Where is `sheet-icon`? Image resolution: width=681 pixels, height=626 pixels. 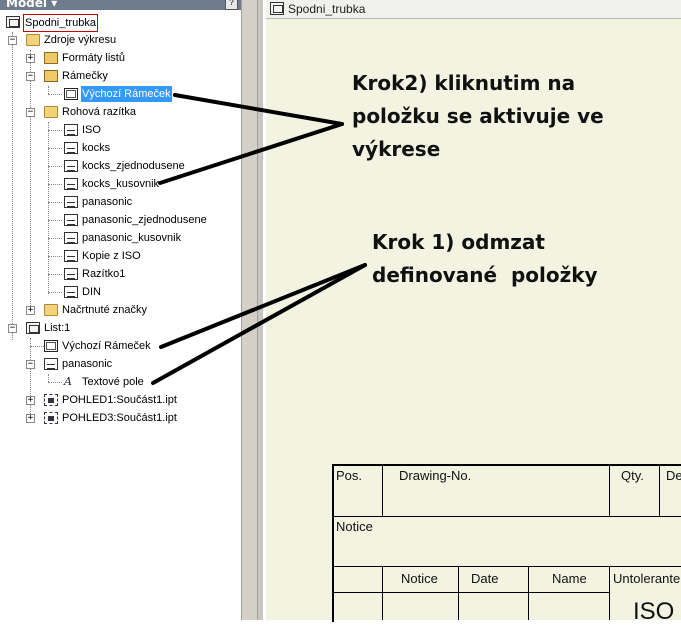 sheet-icon is located at coordinates (33, 328).